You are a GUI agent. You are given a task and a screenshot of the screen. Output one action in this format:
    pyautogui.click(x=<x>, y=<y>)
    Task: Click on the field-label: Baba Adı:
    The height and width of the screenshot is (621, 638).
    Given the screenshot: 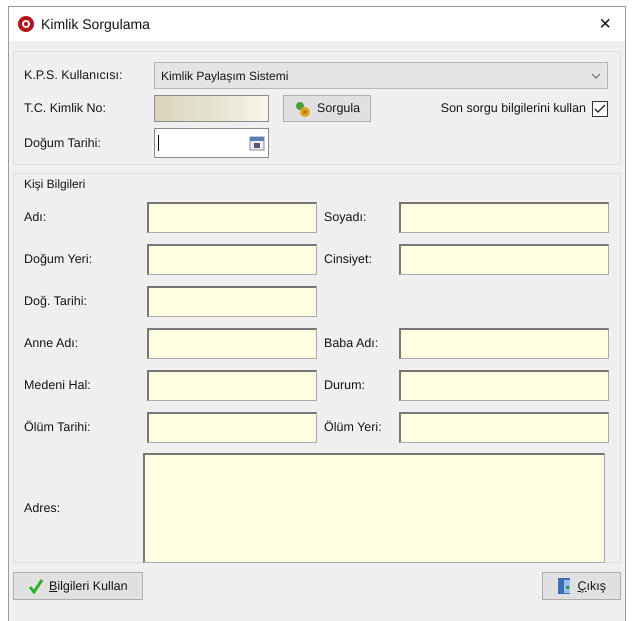 What is the action you would take?
    pyautogui.click(x=351, y=343)
    